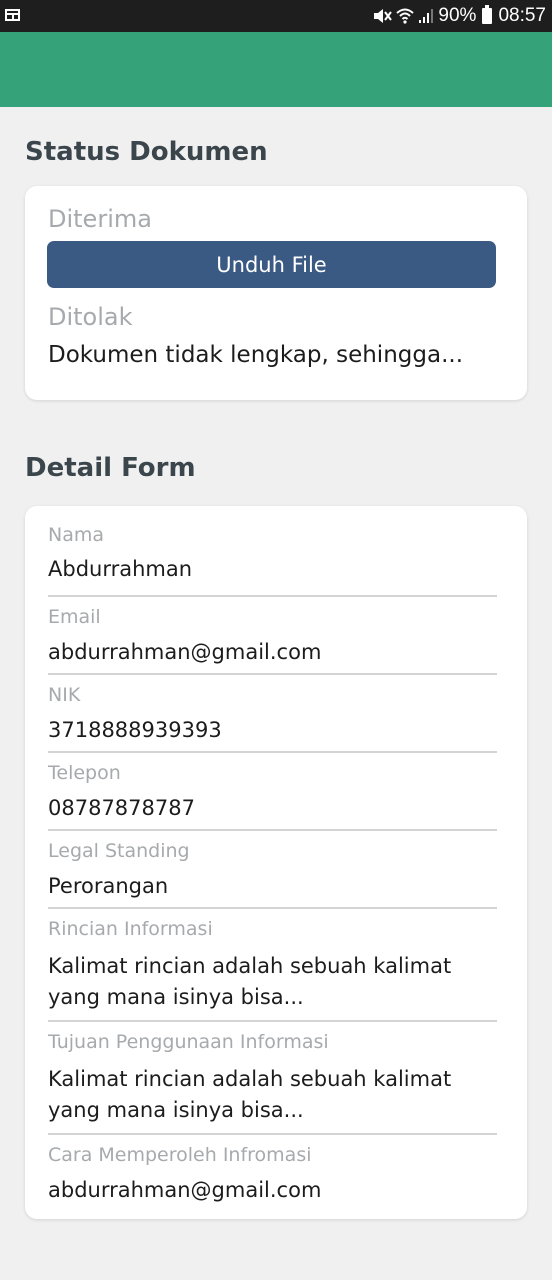  What do you see at coordinates (426, 16) in the screenshot?
I see `signal-icon` at bounding box center [426, 16].